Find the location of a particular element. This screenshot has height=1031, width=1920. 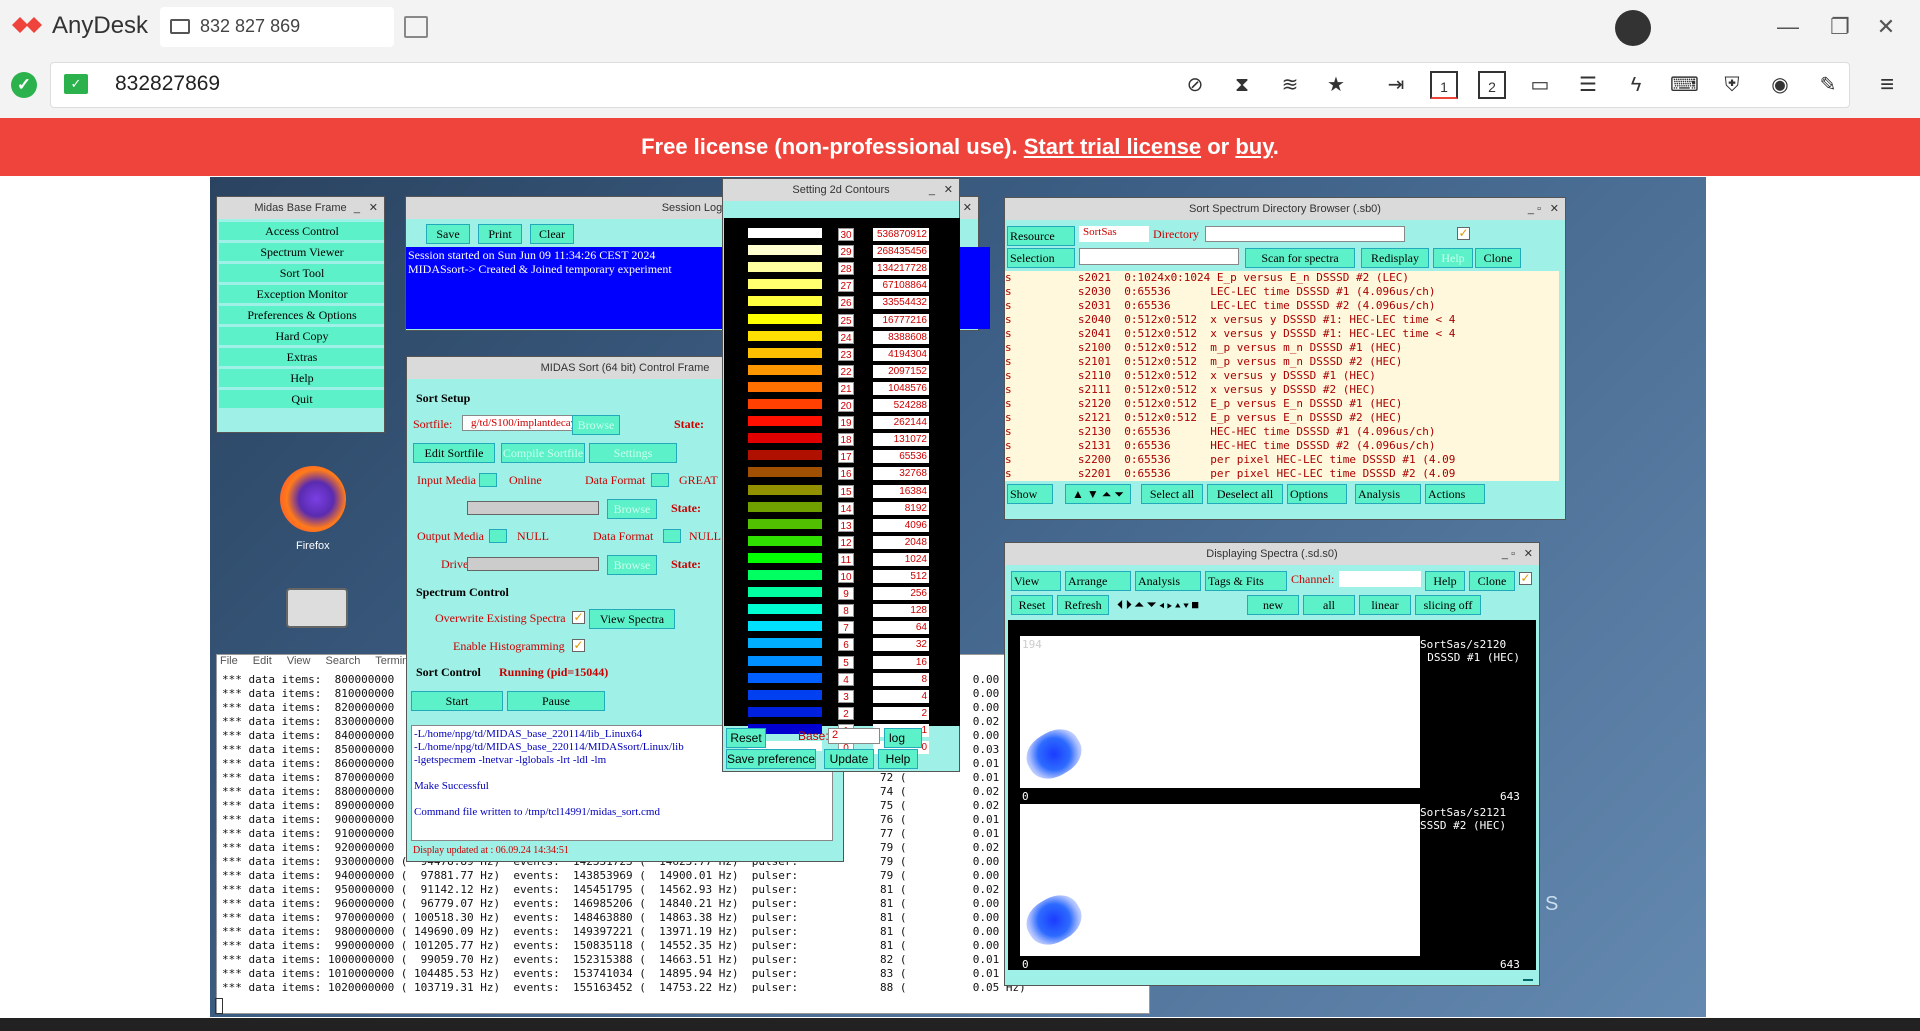

refresh-button: Refresh is located at coordinates (1083, 605).